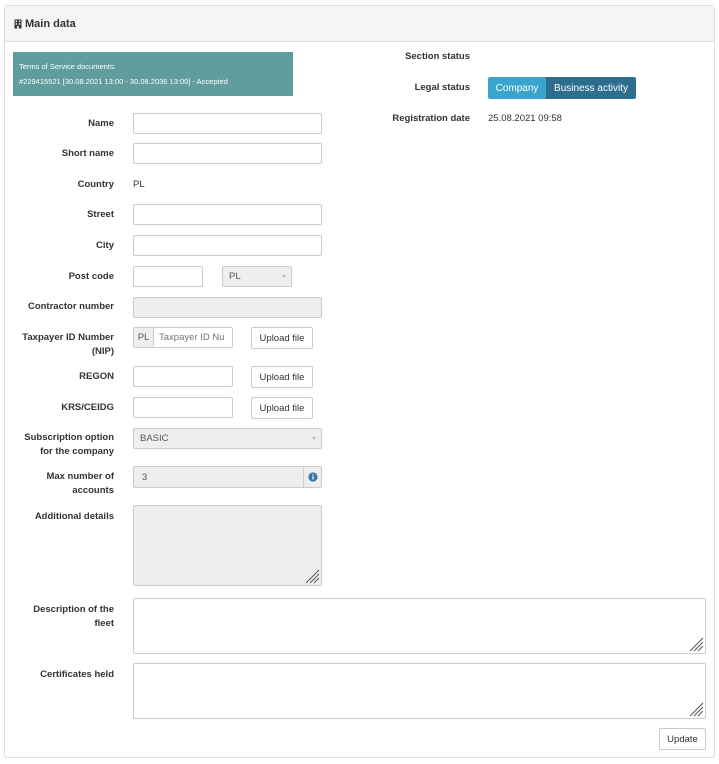 Image resolution: width=719 pixels, height=764 pixels. Describe the element at coordinates (63, 445) in the screenshot. I see `subscription-option-label: Subscription option for the company` at that location.